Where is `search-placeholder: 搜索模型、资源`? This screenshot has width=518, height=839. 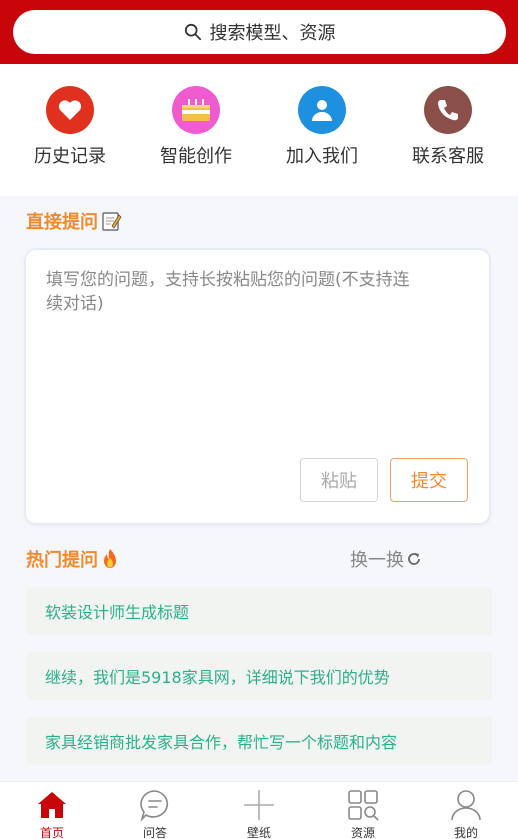
search-placeholder: 搜索模型、资源 is located at coordinates (272, 33).